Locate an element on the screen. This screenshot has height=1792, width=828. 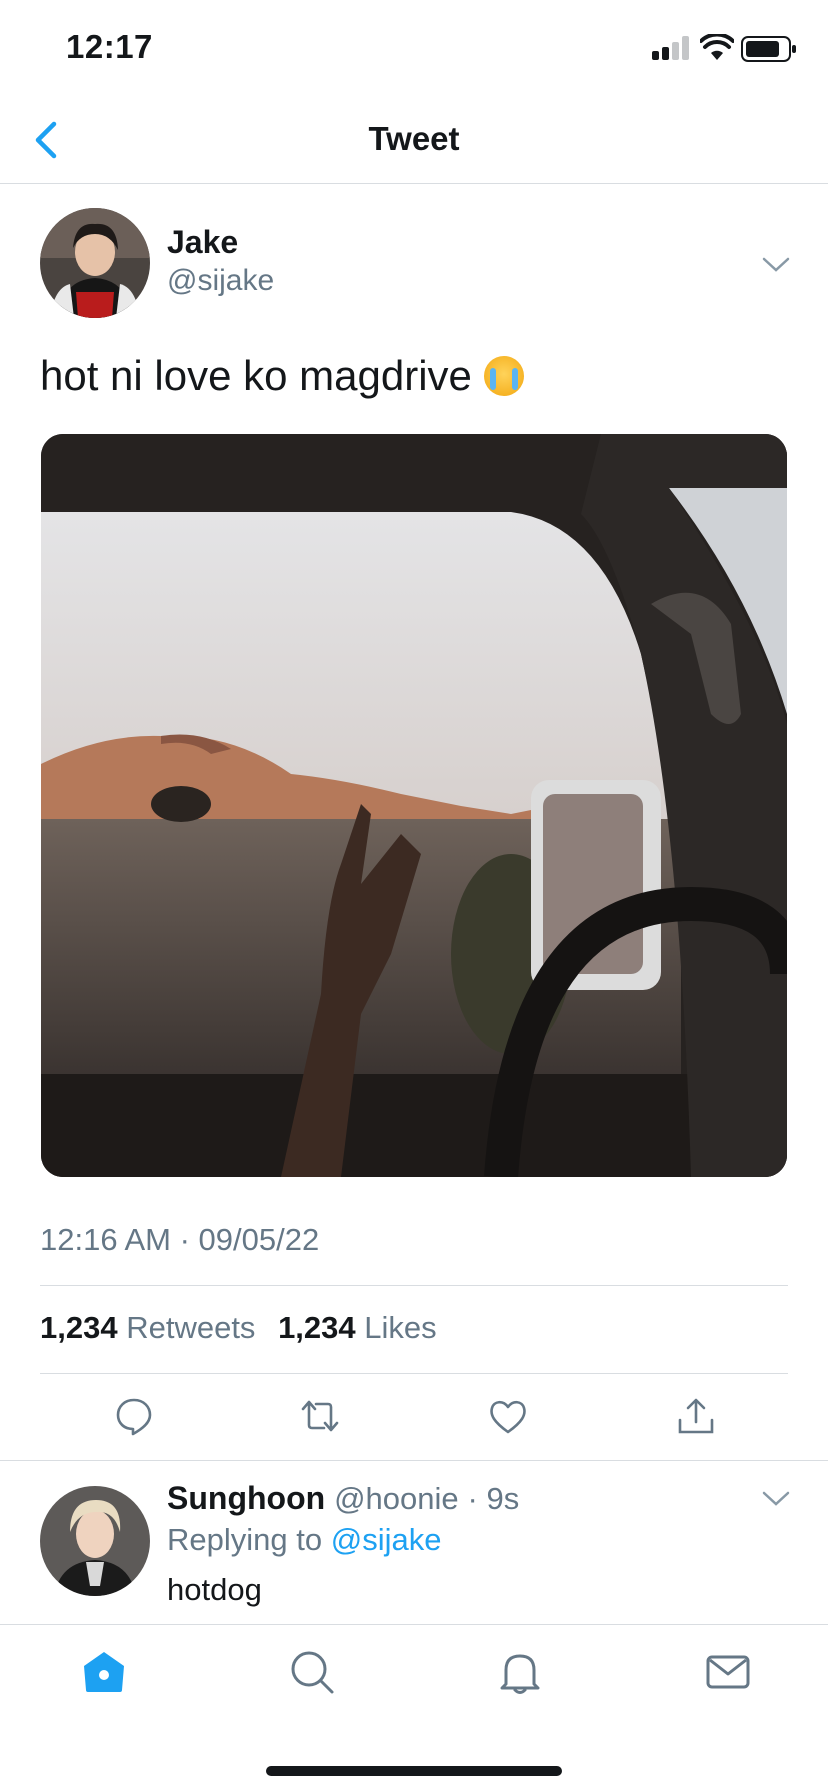
battery-icon is located at coordinates (768, 49).